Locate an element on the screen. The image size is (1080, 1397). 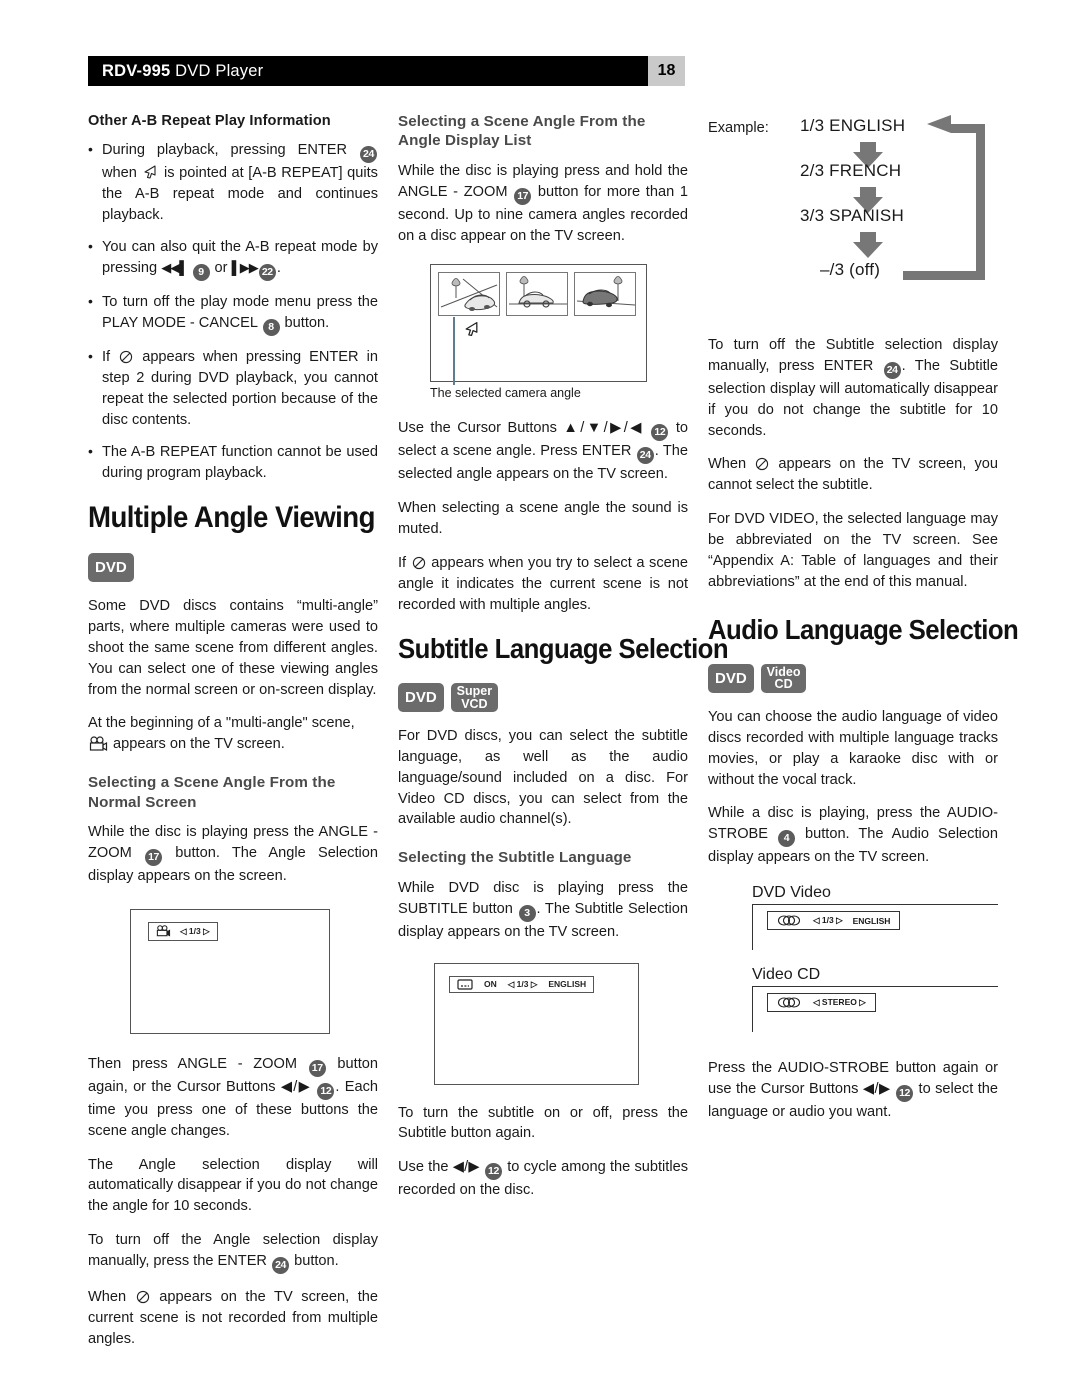
page-header-title: RDV-995 DVD Player is located at coordinates (175, 71).